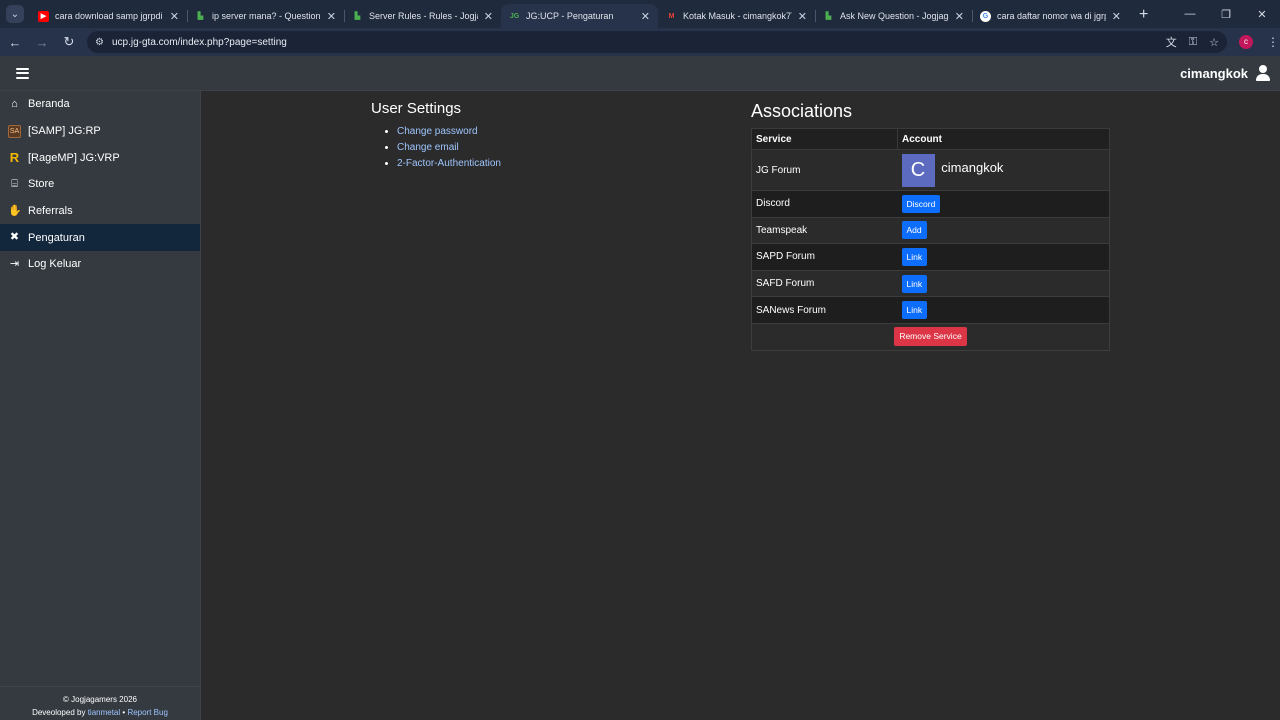 This screenshot has height=720, width=1280. I want to click on list-item: Change password, so click(449, 132).